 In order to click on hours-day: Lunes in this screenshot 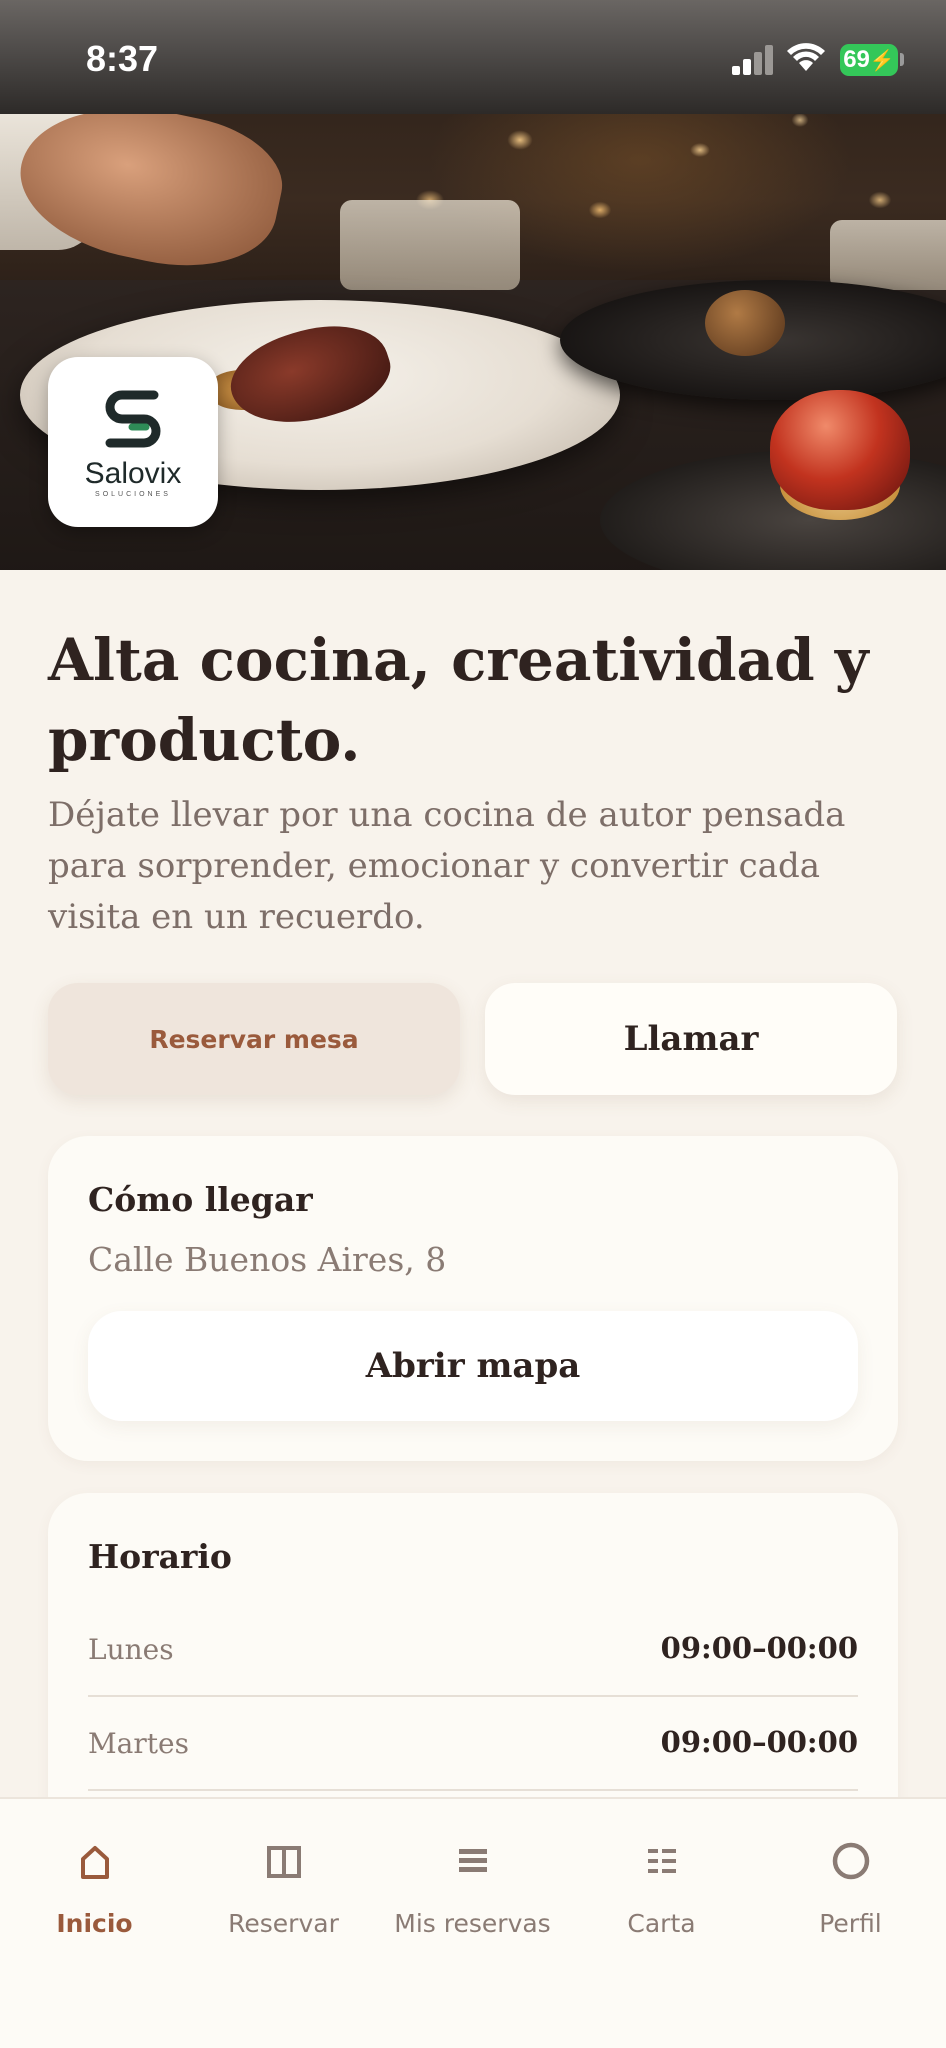, I will do `click(131, 1649)`.